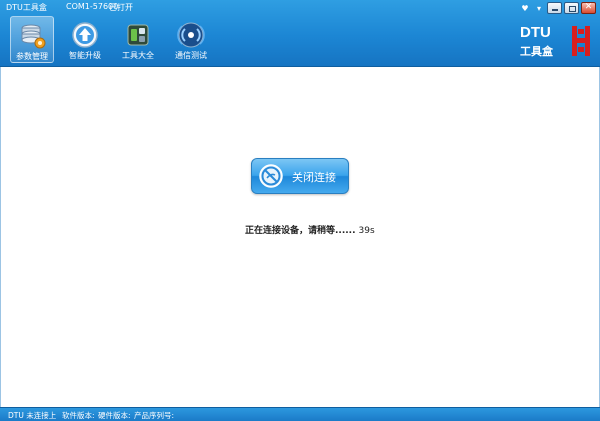 The width and height of the screenshot is (600, 421). Describe the element at coordinates (26, 7) in the screenshot. I see `window-title: DTU工具盒` at that location.